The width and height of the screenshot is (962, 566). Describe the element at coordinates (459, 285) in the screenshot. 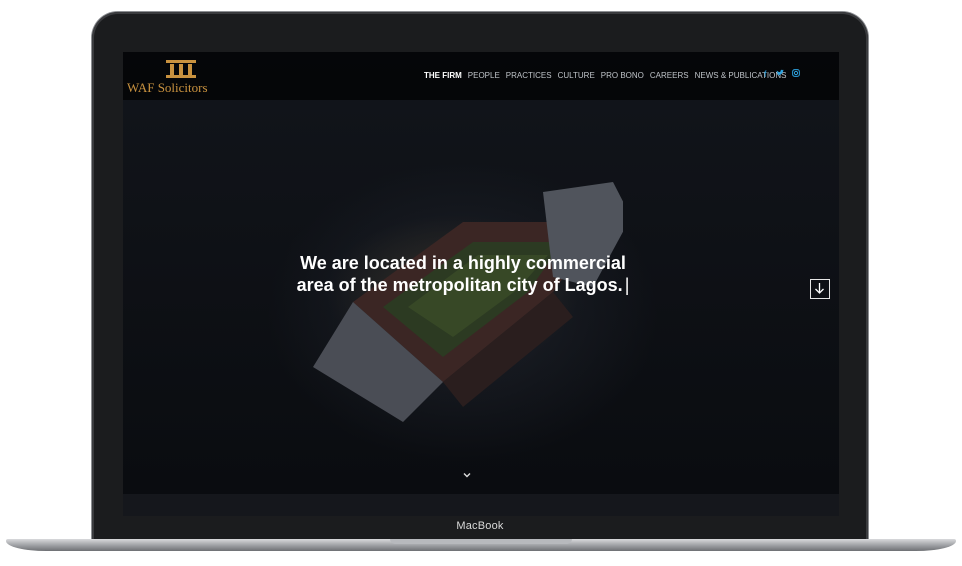

I see `hero-headline-line-2-text: area of the metropolitan city of Lagos.` at that location.